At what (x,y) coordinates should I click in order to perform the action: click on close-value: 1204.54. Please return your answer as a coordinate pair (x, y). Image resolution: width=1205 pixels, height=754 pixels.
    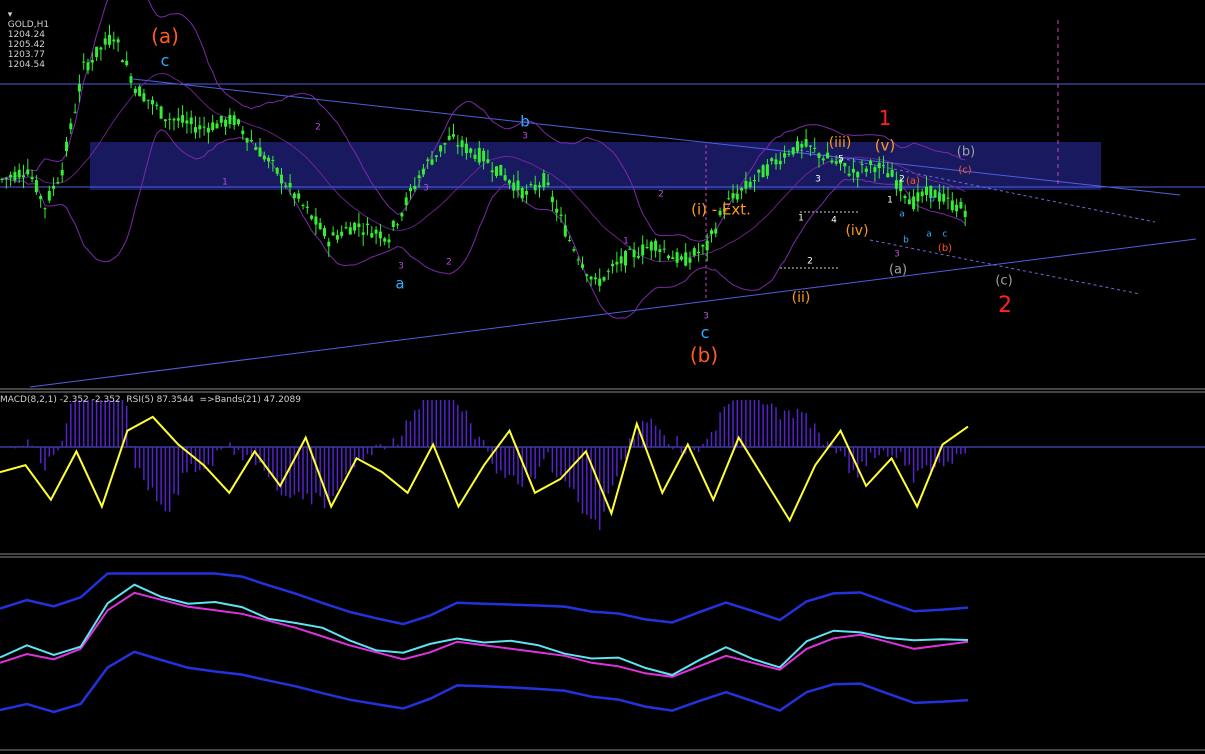
    Looking at the image, I should click on (26, 65).